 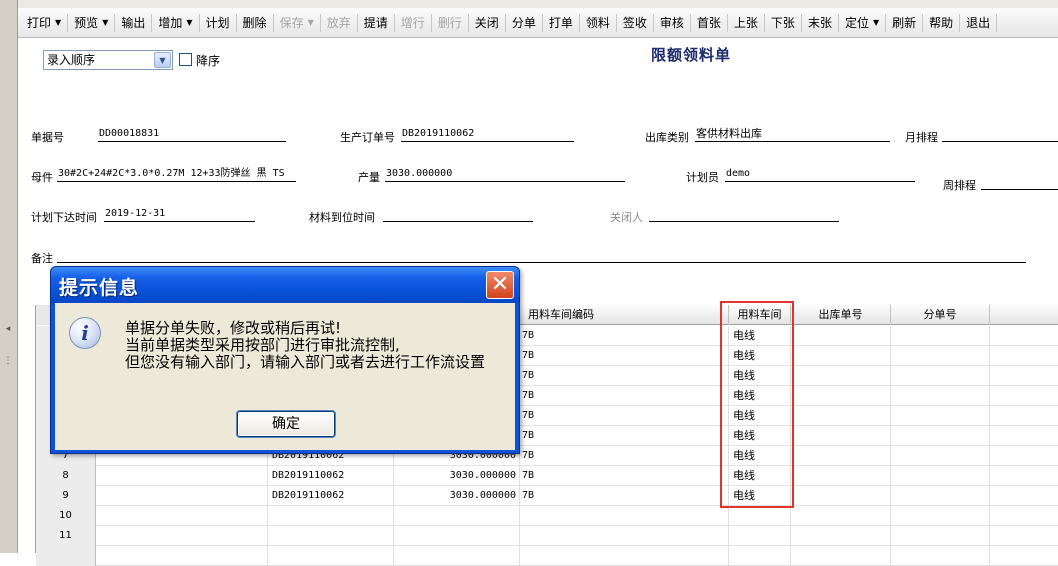 I want to click on table-row, so click(x=547, y=556).